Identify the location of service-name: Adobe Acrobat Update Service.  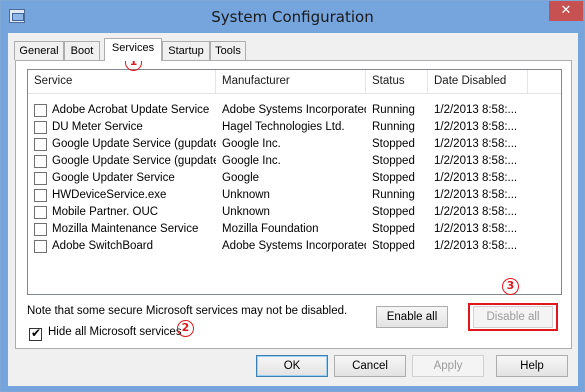
(131, 110).